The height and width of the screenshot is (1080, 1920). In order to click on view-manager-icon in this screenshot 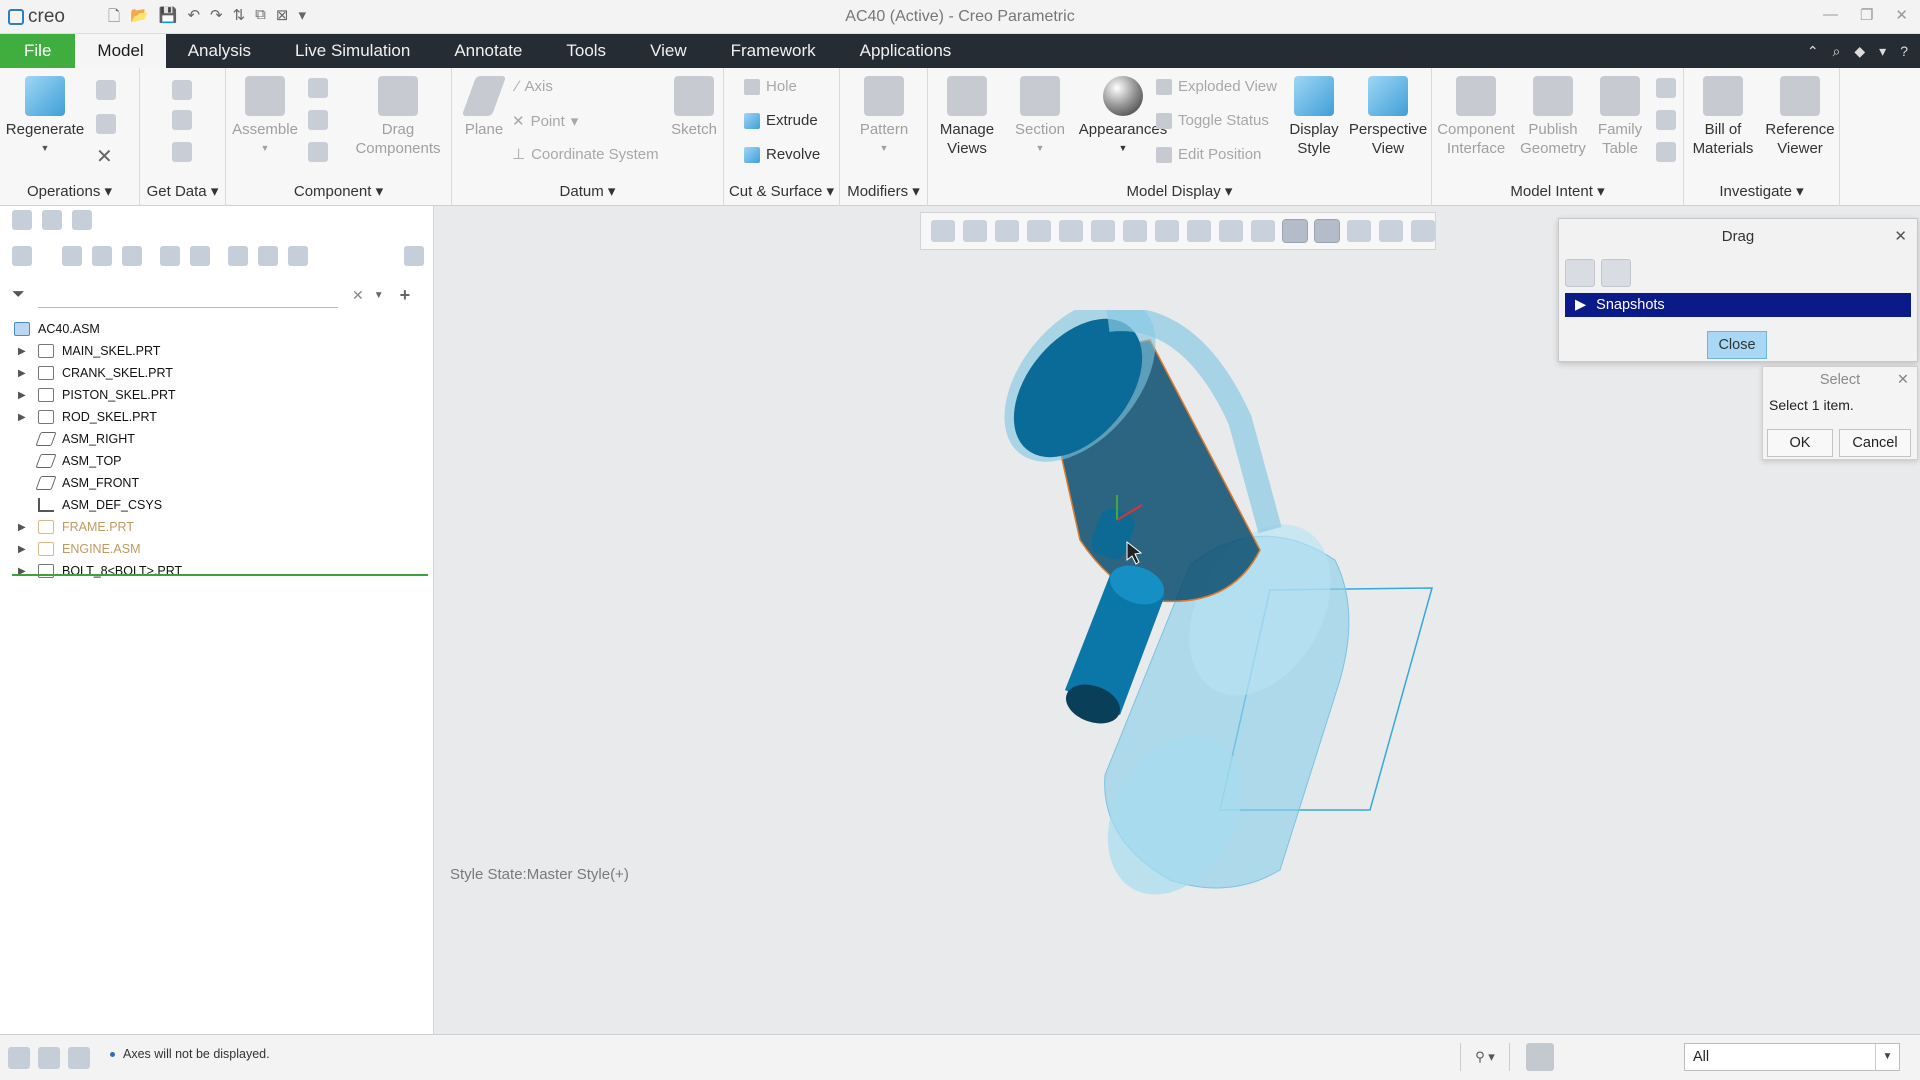, I will do `click(1135, 231)`.